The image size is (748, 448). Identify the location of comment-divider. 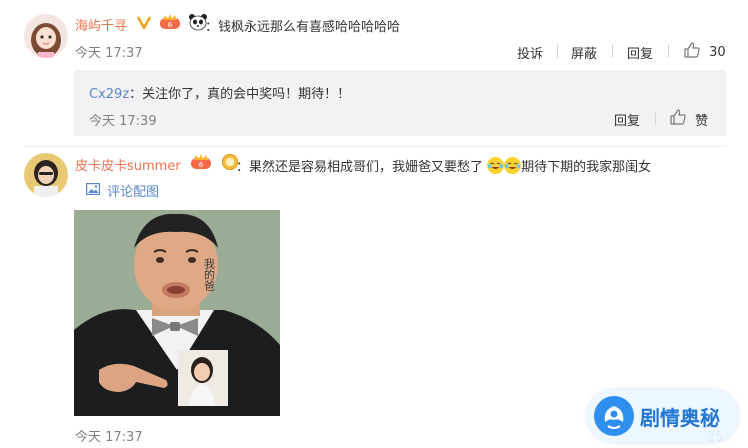
(375, 146).